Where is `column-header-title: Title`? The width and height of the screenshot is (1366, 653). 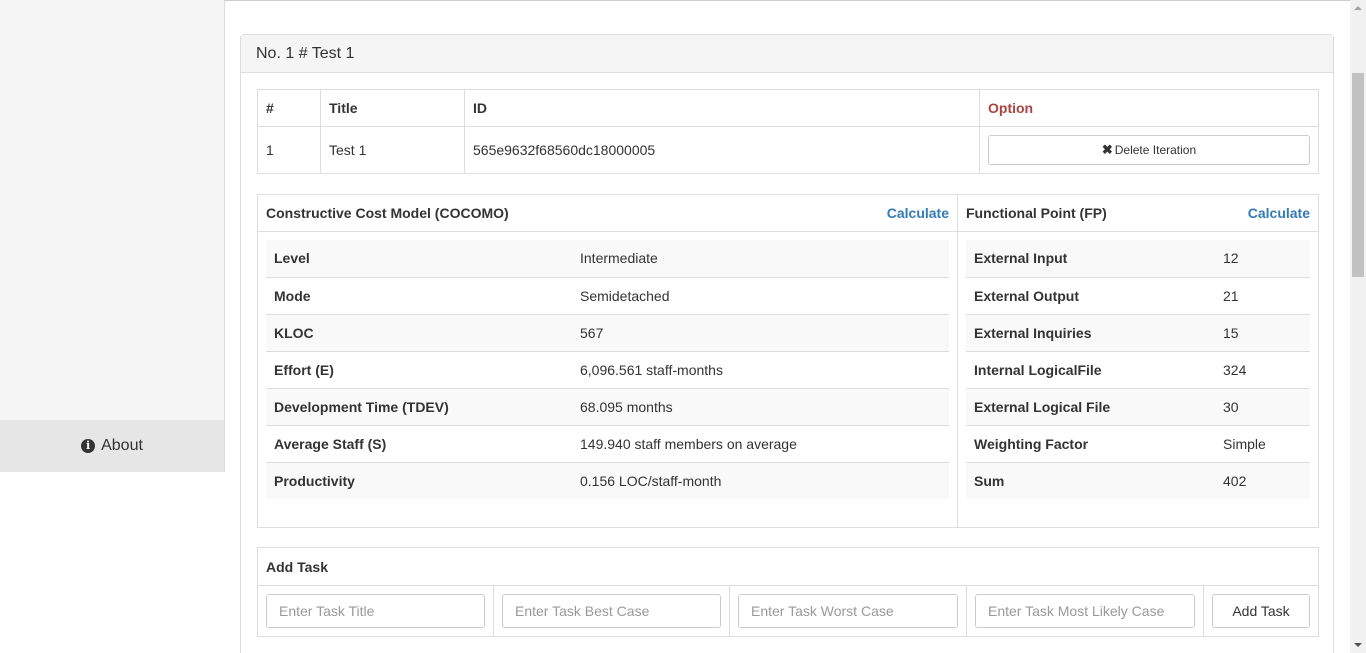 column-header-title: Title is located at coordinates (392, 108).